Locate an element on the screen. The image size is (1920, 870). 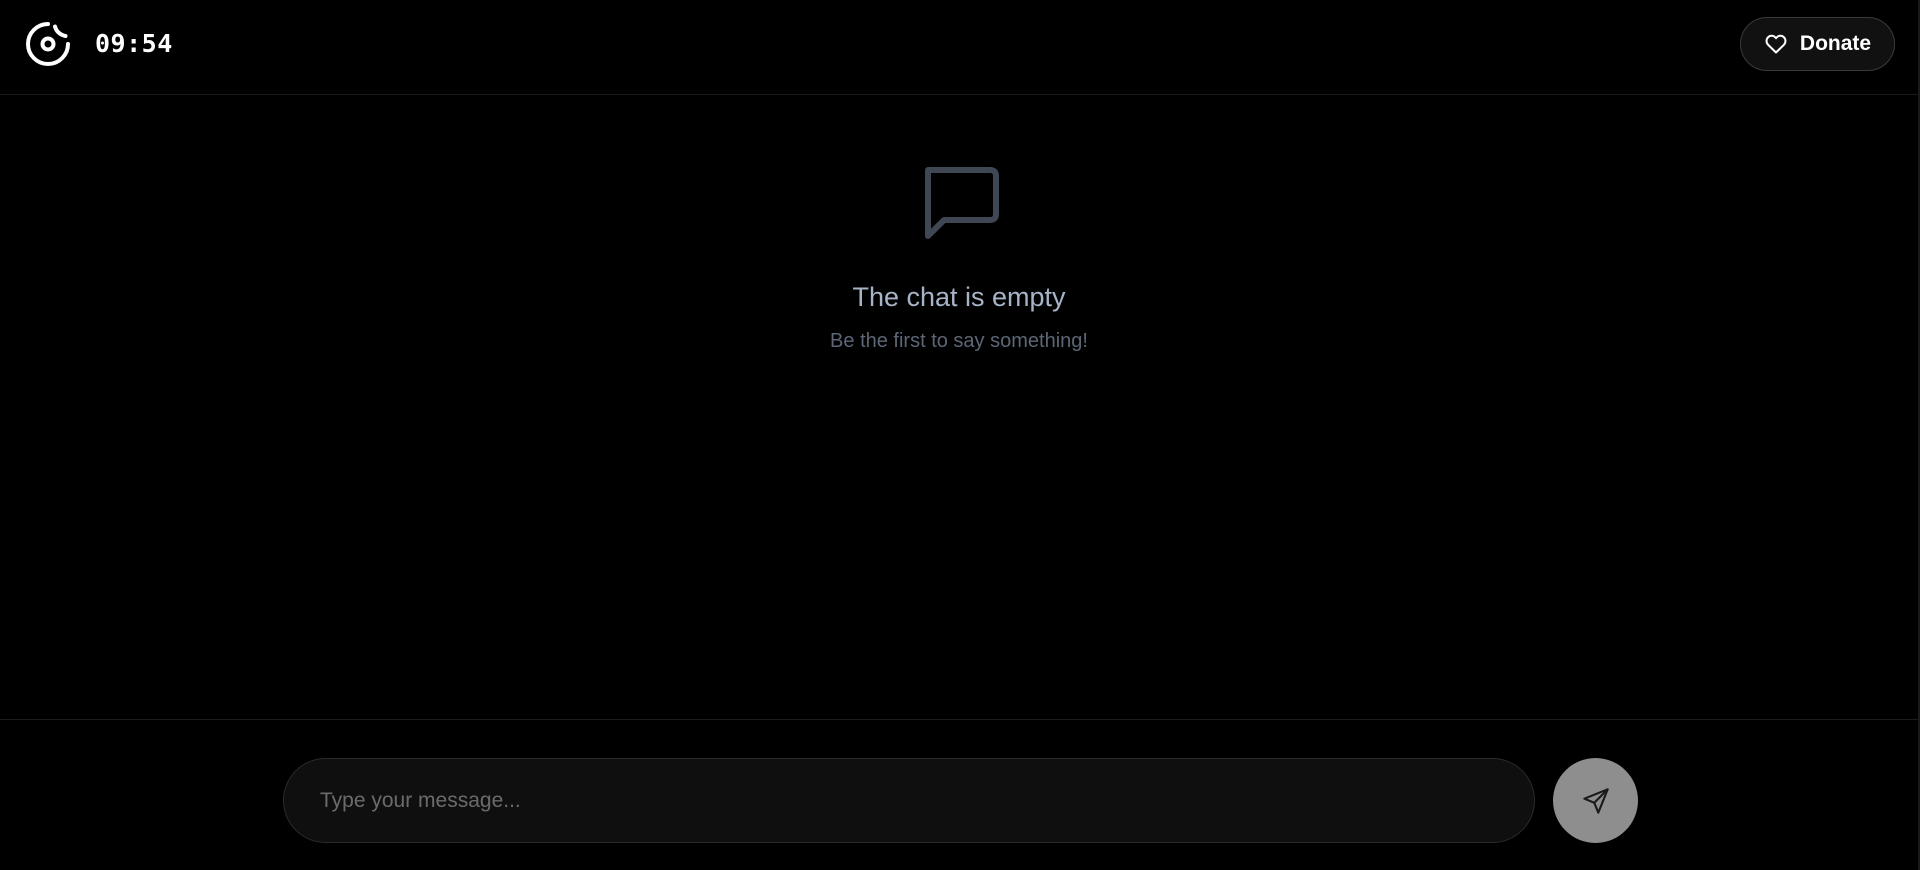
empty-subtitle: Be the first to say something! is located at coordinates (959, 341).